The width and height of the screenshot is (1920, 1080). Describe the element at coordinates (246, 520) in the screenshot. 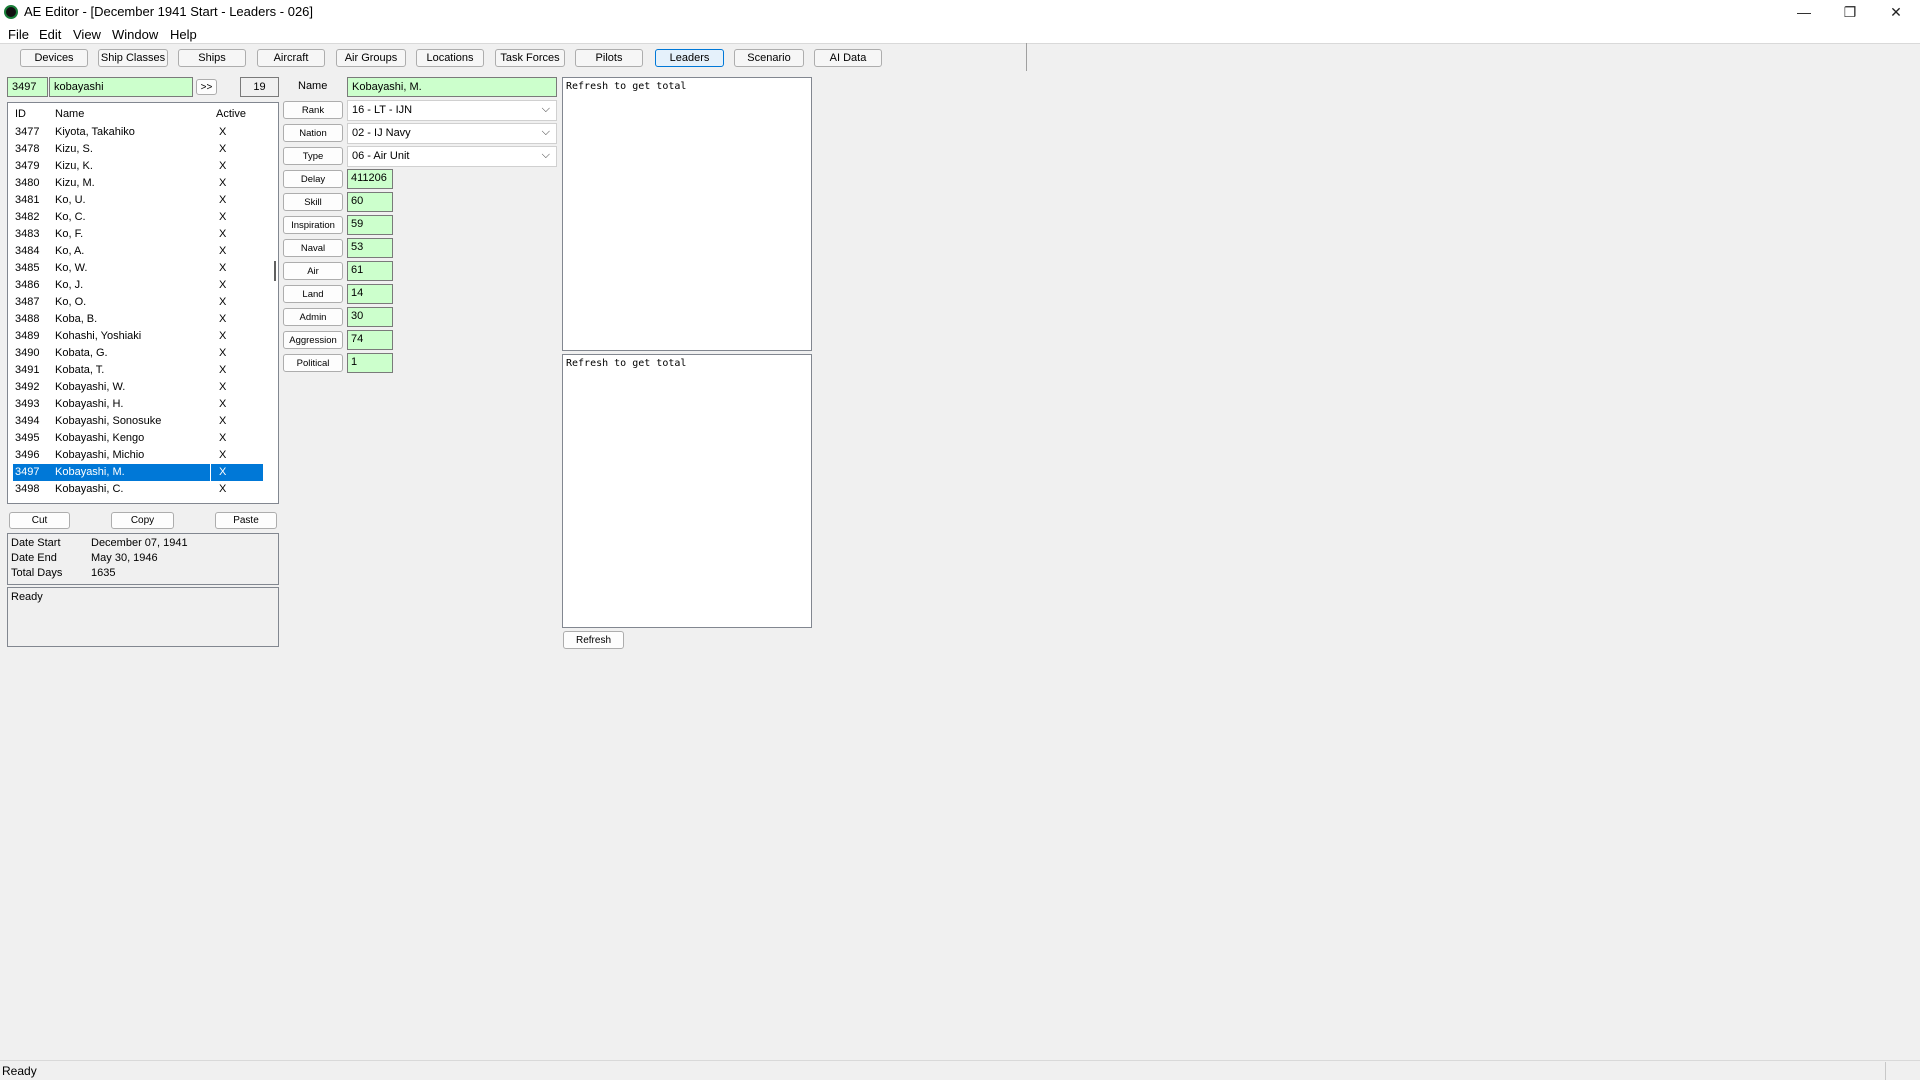

I see `paste-button: Paste` at that location.